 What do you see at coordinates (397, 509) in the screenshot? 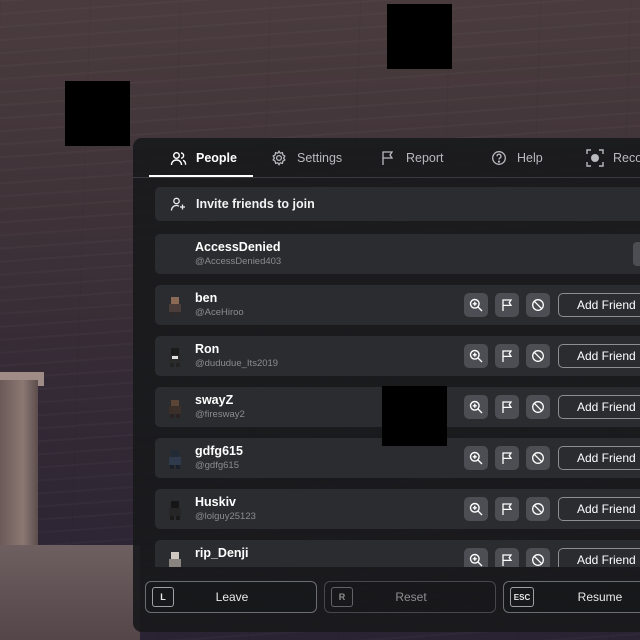
I see `player-row: Huskiv @lolguy25123 Add Friend` at bounding box center [397, 509].